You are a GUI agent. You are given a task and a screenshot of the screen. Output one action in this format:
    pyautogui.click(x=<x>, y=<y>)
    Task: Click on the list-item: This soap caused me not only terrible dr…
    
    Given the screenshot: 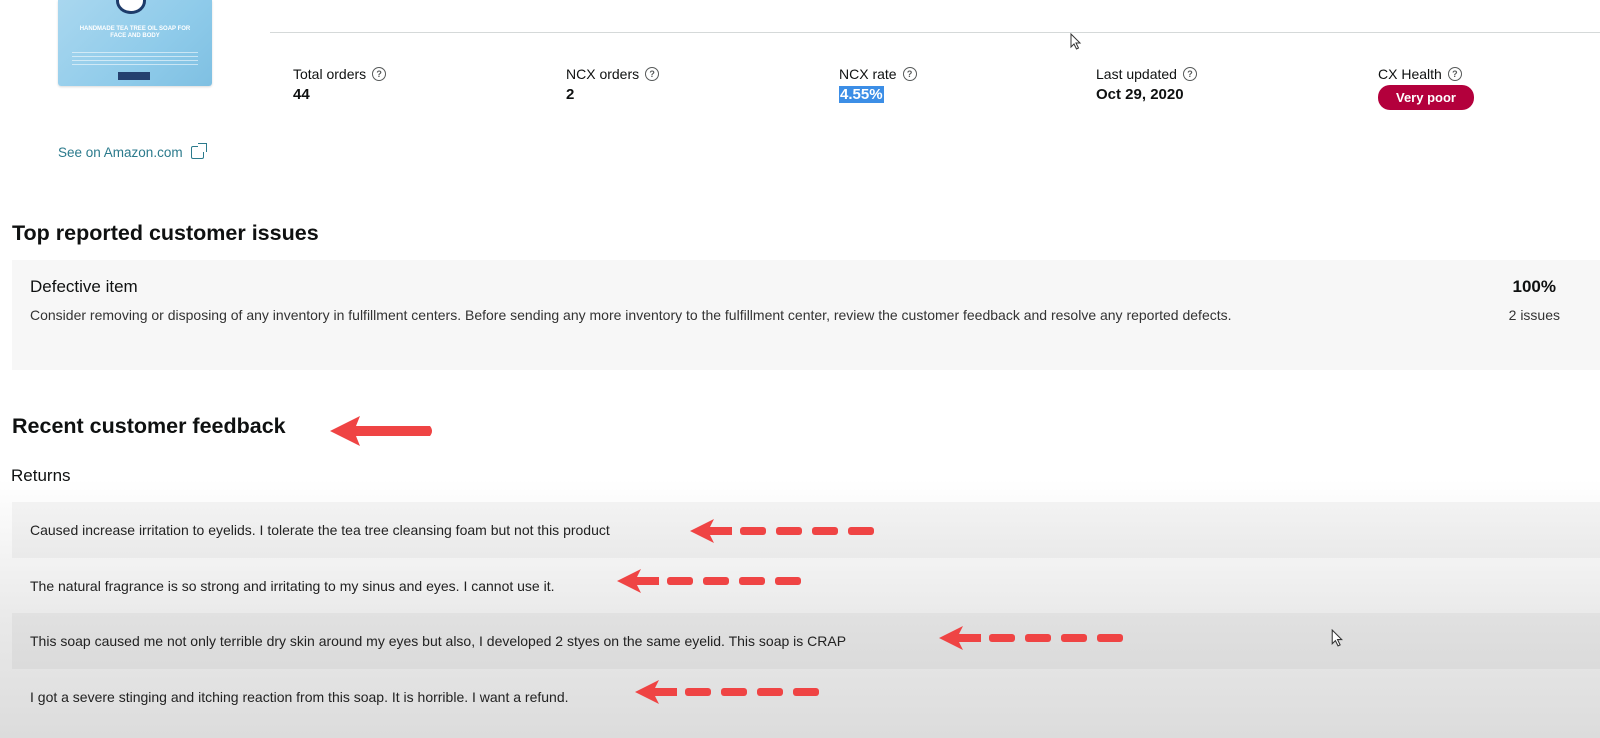 What is the action you would take?
    pyautogui.click(x=806, y=641)
    